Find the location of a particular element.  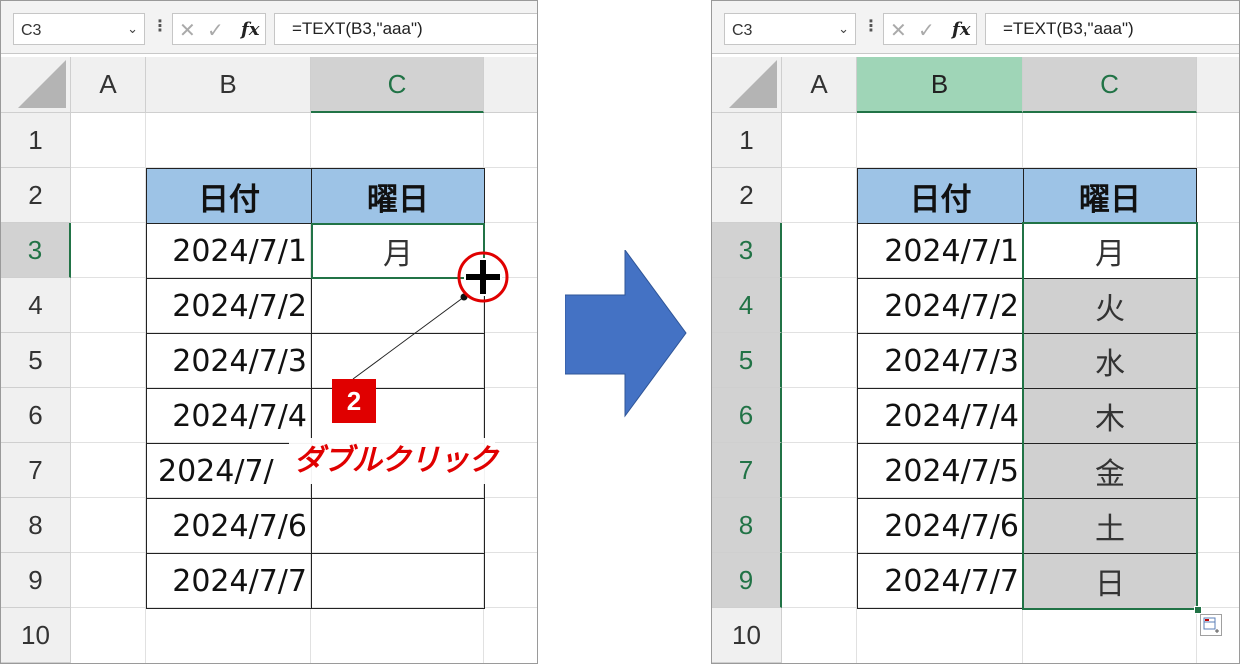

crosshair-cursor-icon is located at coordinates (483, 277).